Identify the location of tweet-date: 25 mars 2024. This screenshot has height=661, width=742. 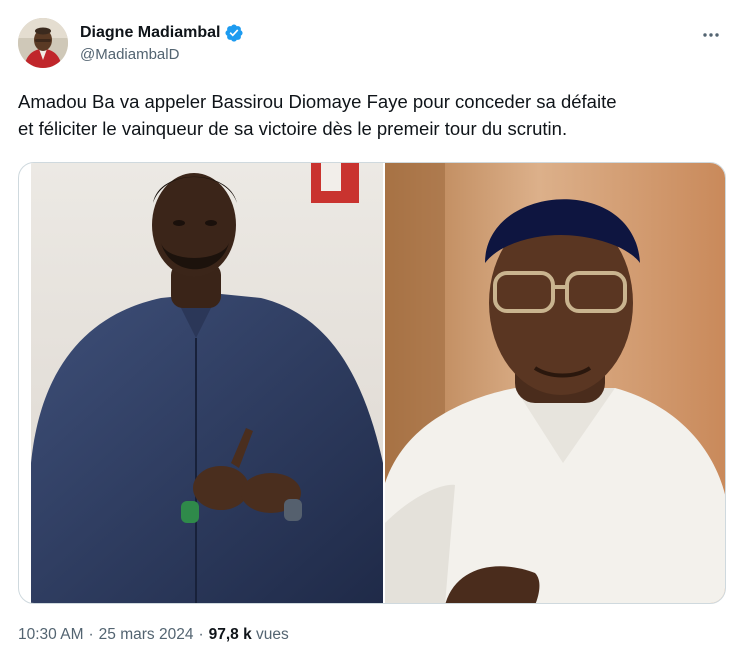
(146, 634).